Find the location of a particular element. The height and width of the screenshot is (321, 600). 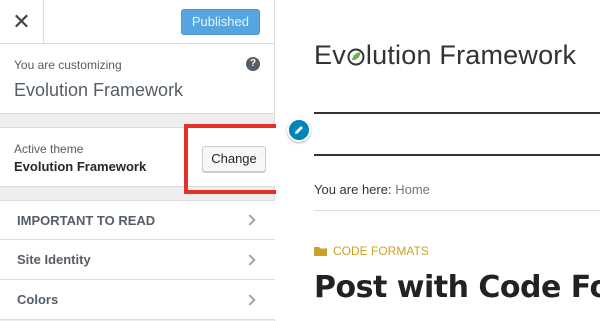

annotation-highlight-box is located at coordinates (232, 159).